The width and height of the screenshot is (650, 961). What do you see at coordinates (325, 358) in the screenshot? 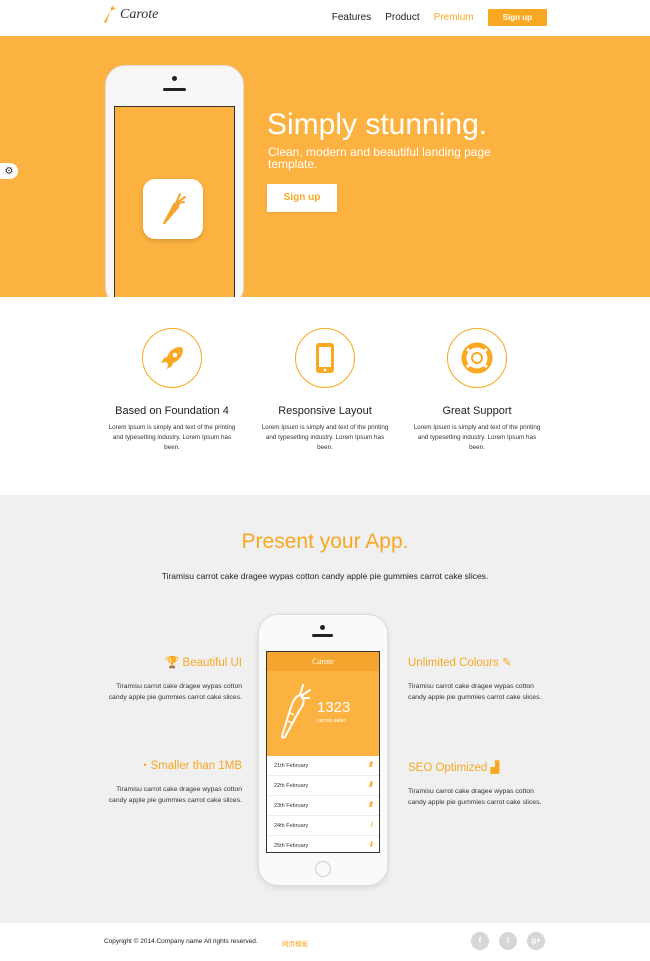
I see `mobile-icon` at bounding box center [325, 358].